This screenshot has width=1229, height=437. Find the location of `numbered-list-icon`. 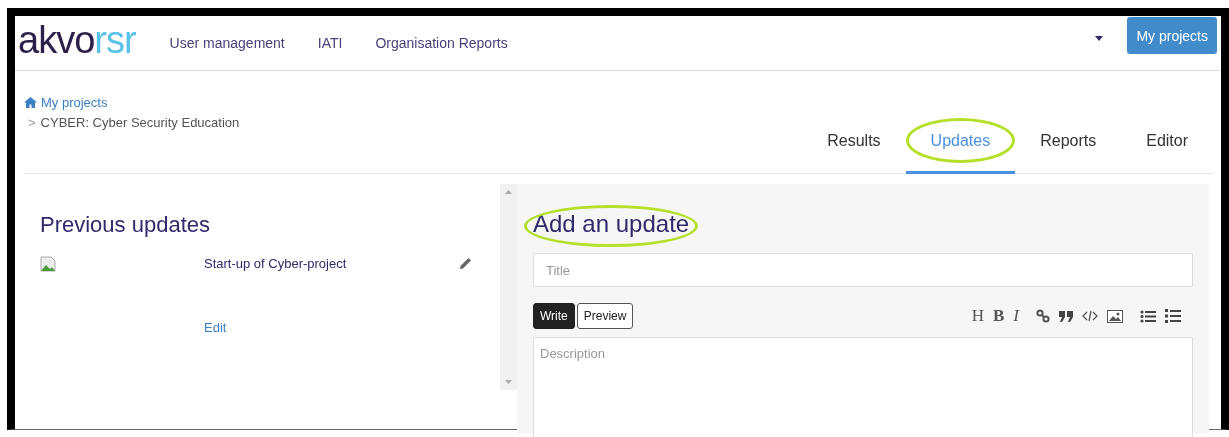

numbered-list-icon is located at coordinates (1173, 316).